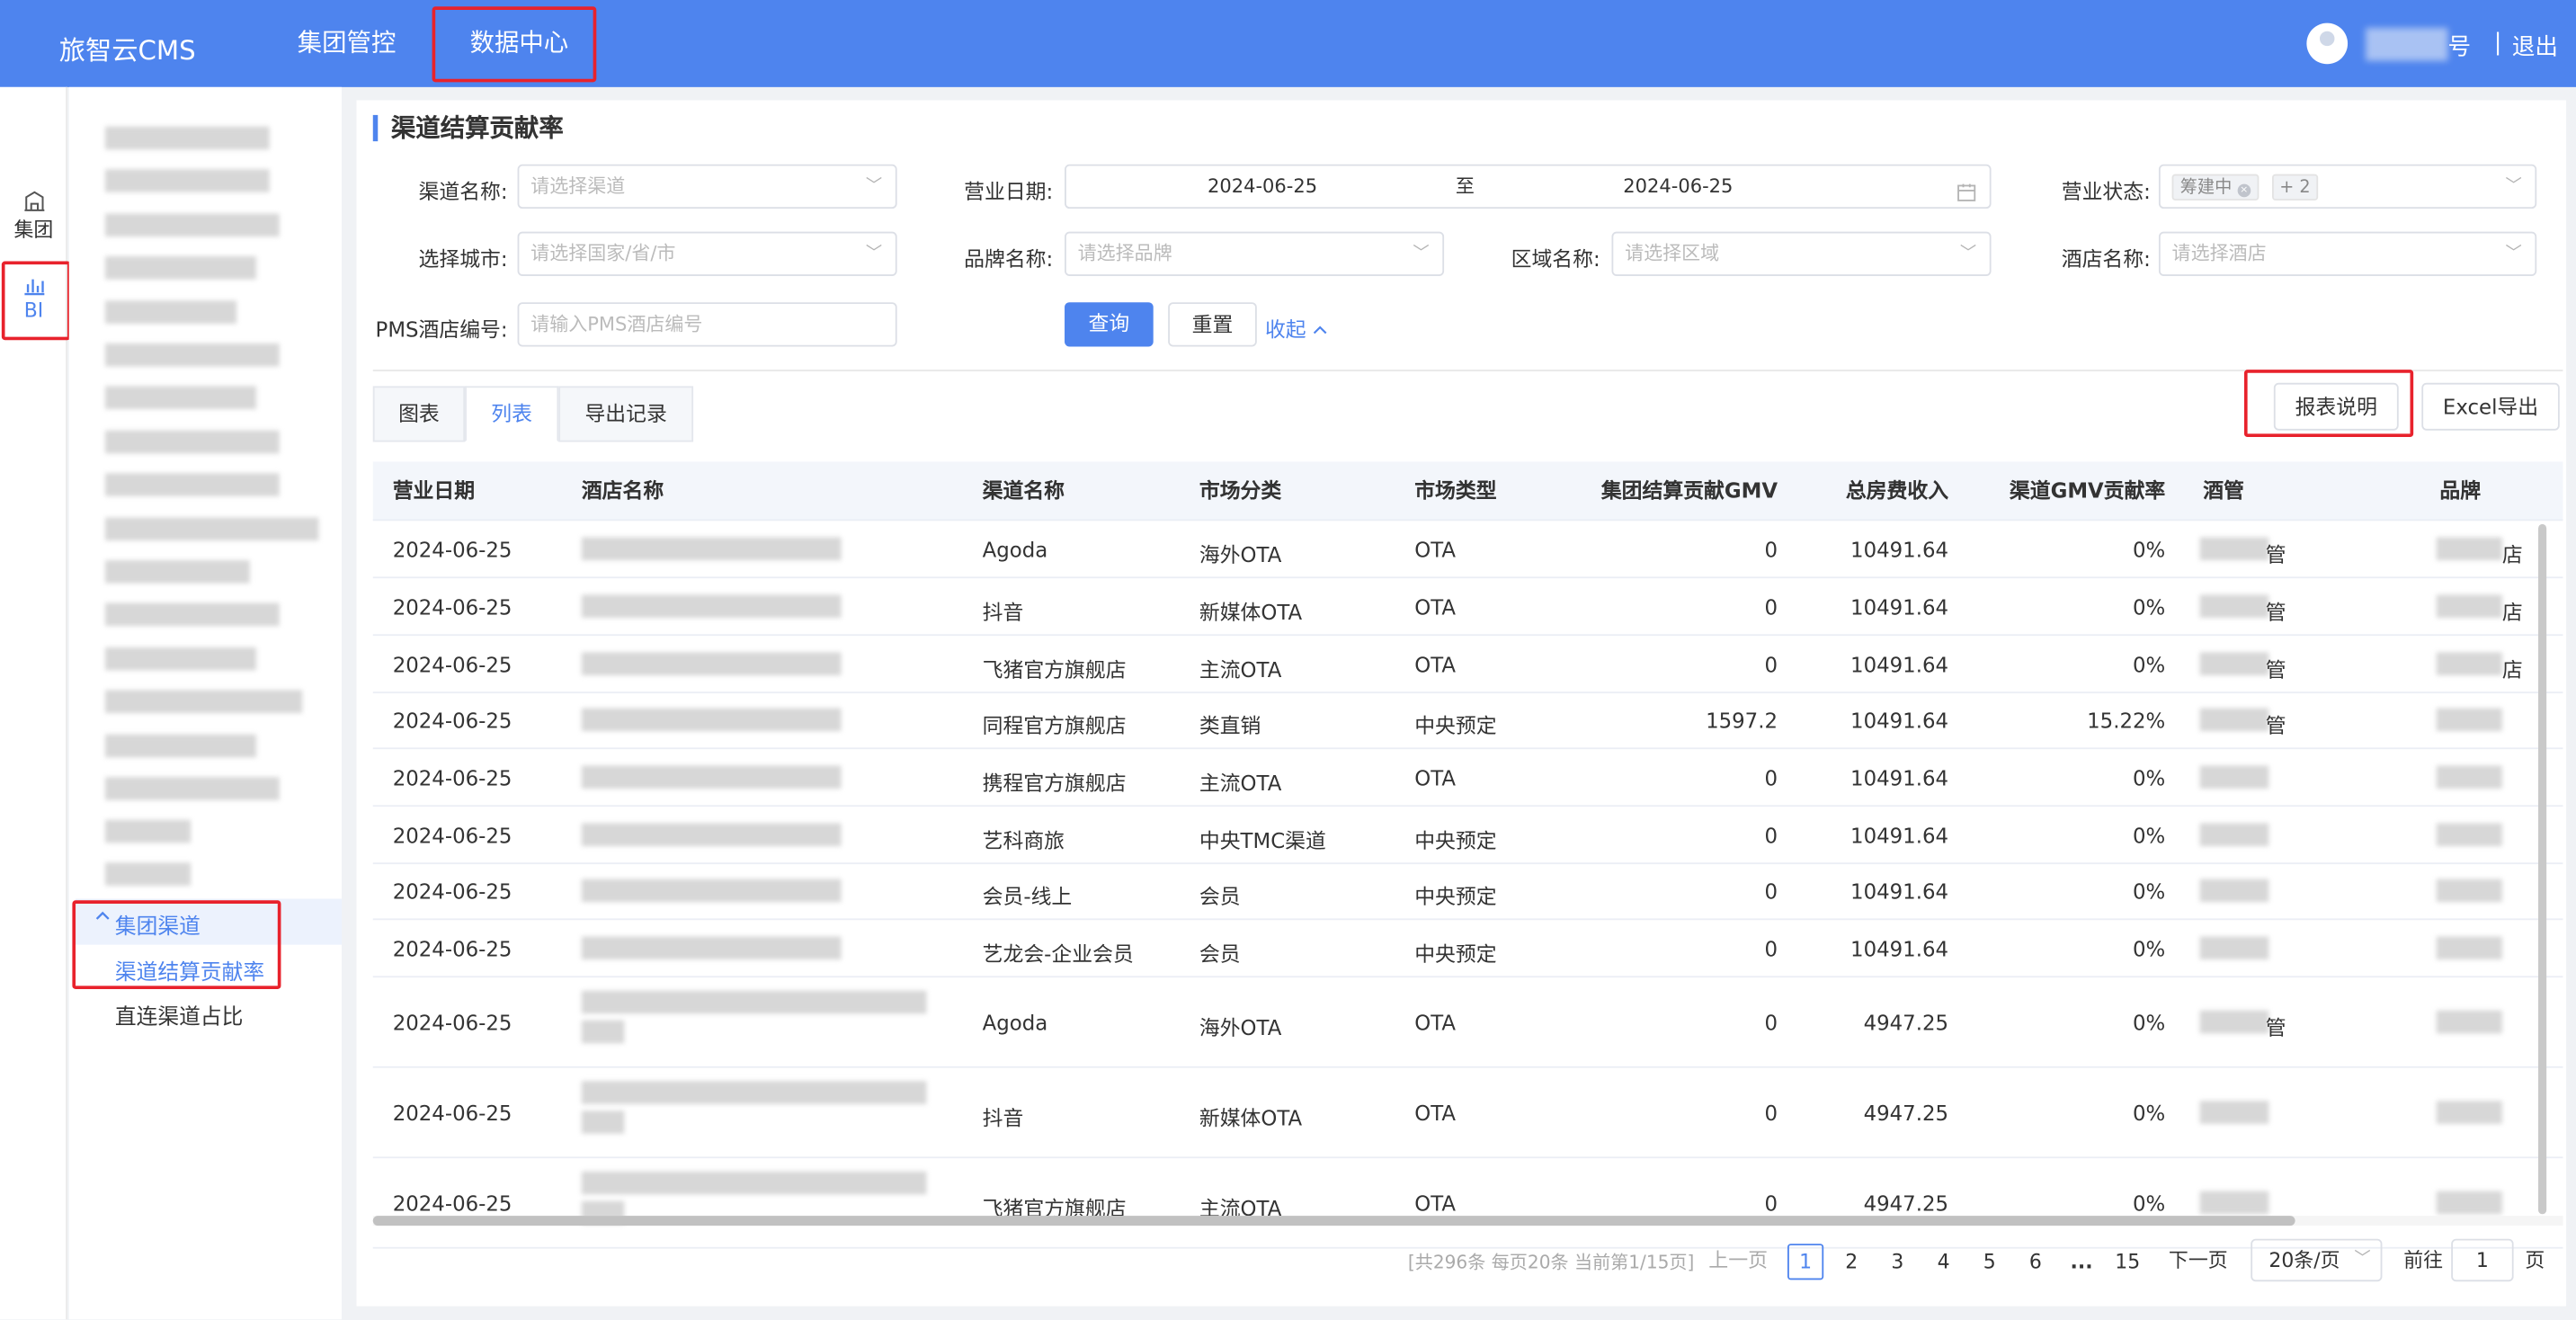  Describe the element at coordinates (1802, 253) in the screenshot. I see `region-select: 请选择区域 ﹀` at that location.